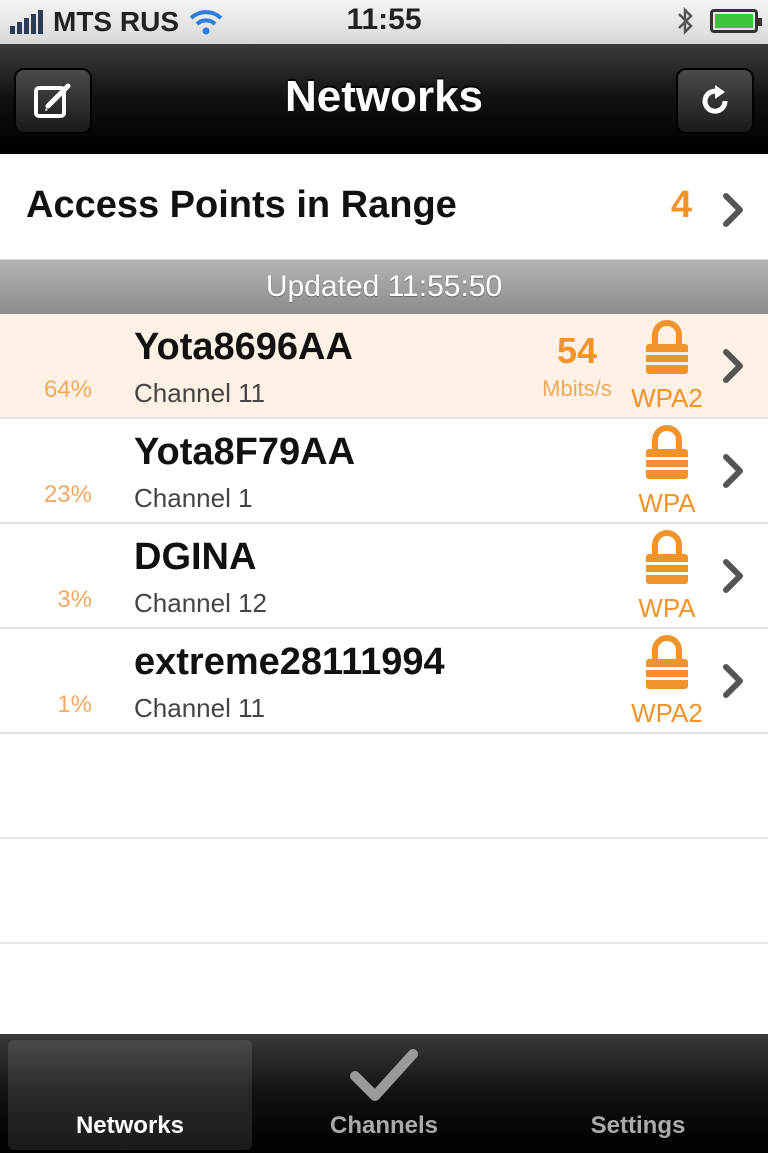 The height and width of the screenshot is (1153, 768). I want to click on signal-percent: 1%, so click(74, 704).